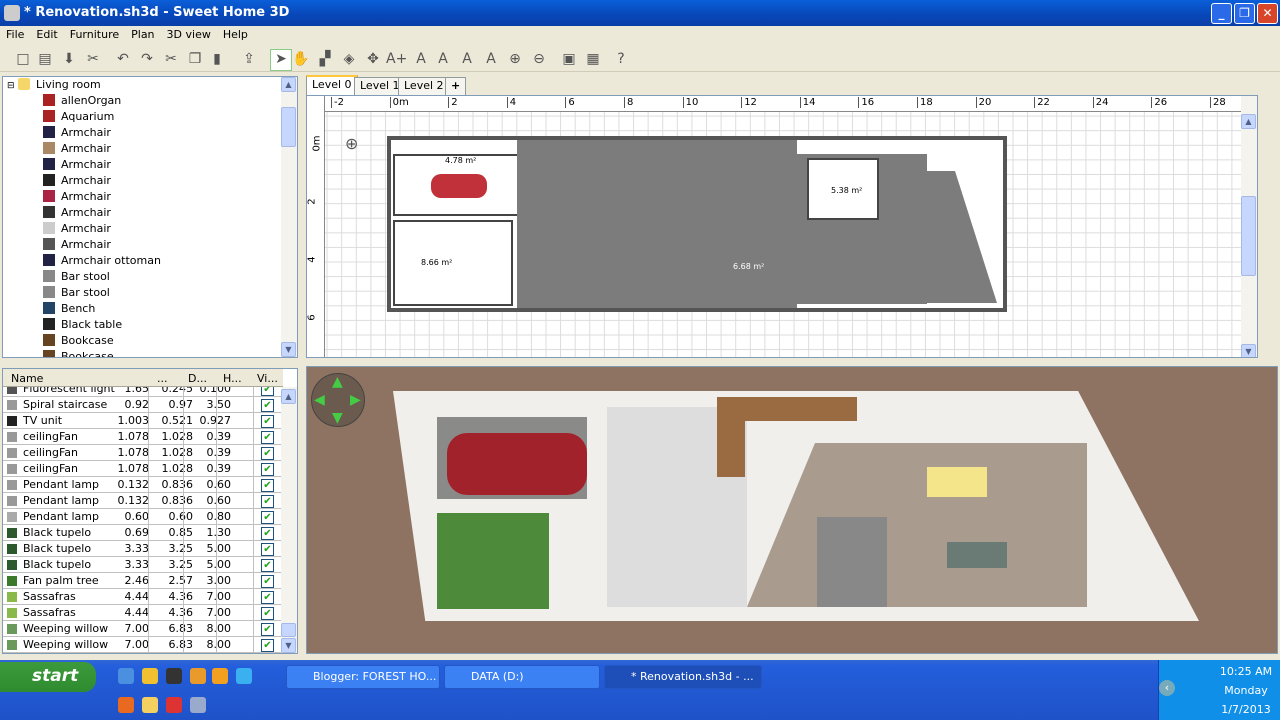 Image resolution: width=1280 pixels, height=720 pixels. Describe the element at coordinates (373, 59) in the screenshot. I see `create-dimensions-icon: ✥` at that location.